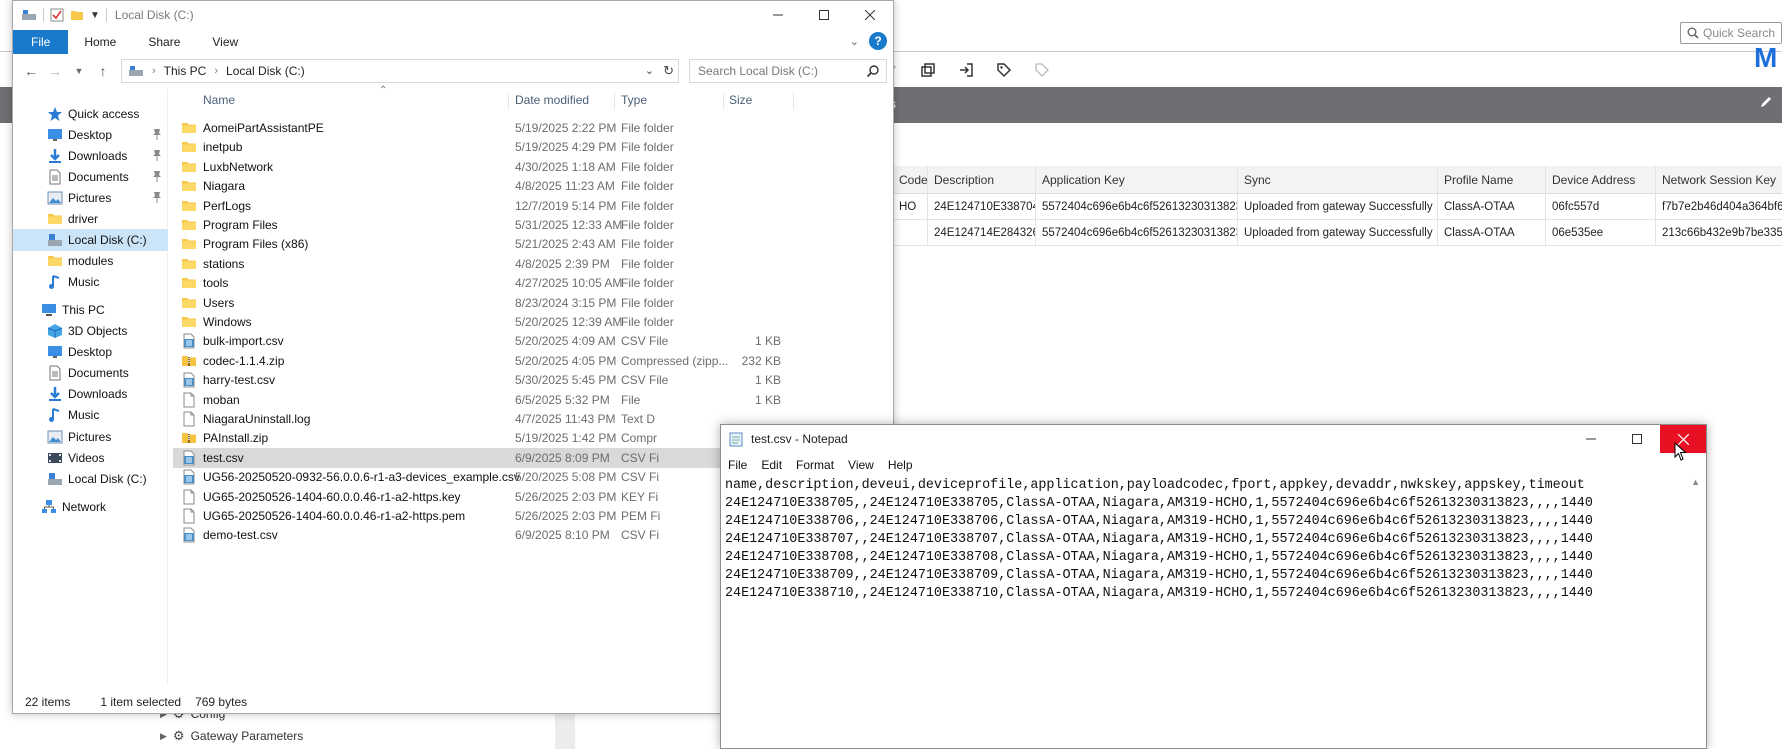 This screenshot has height=749, width=1782. I want to click on tab-home: Home, so click(100, 42).